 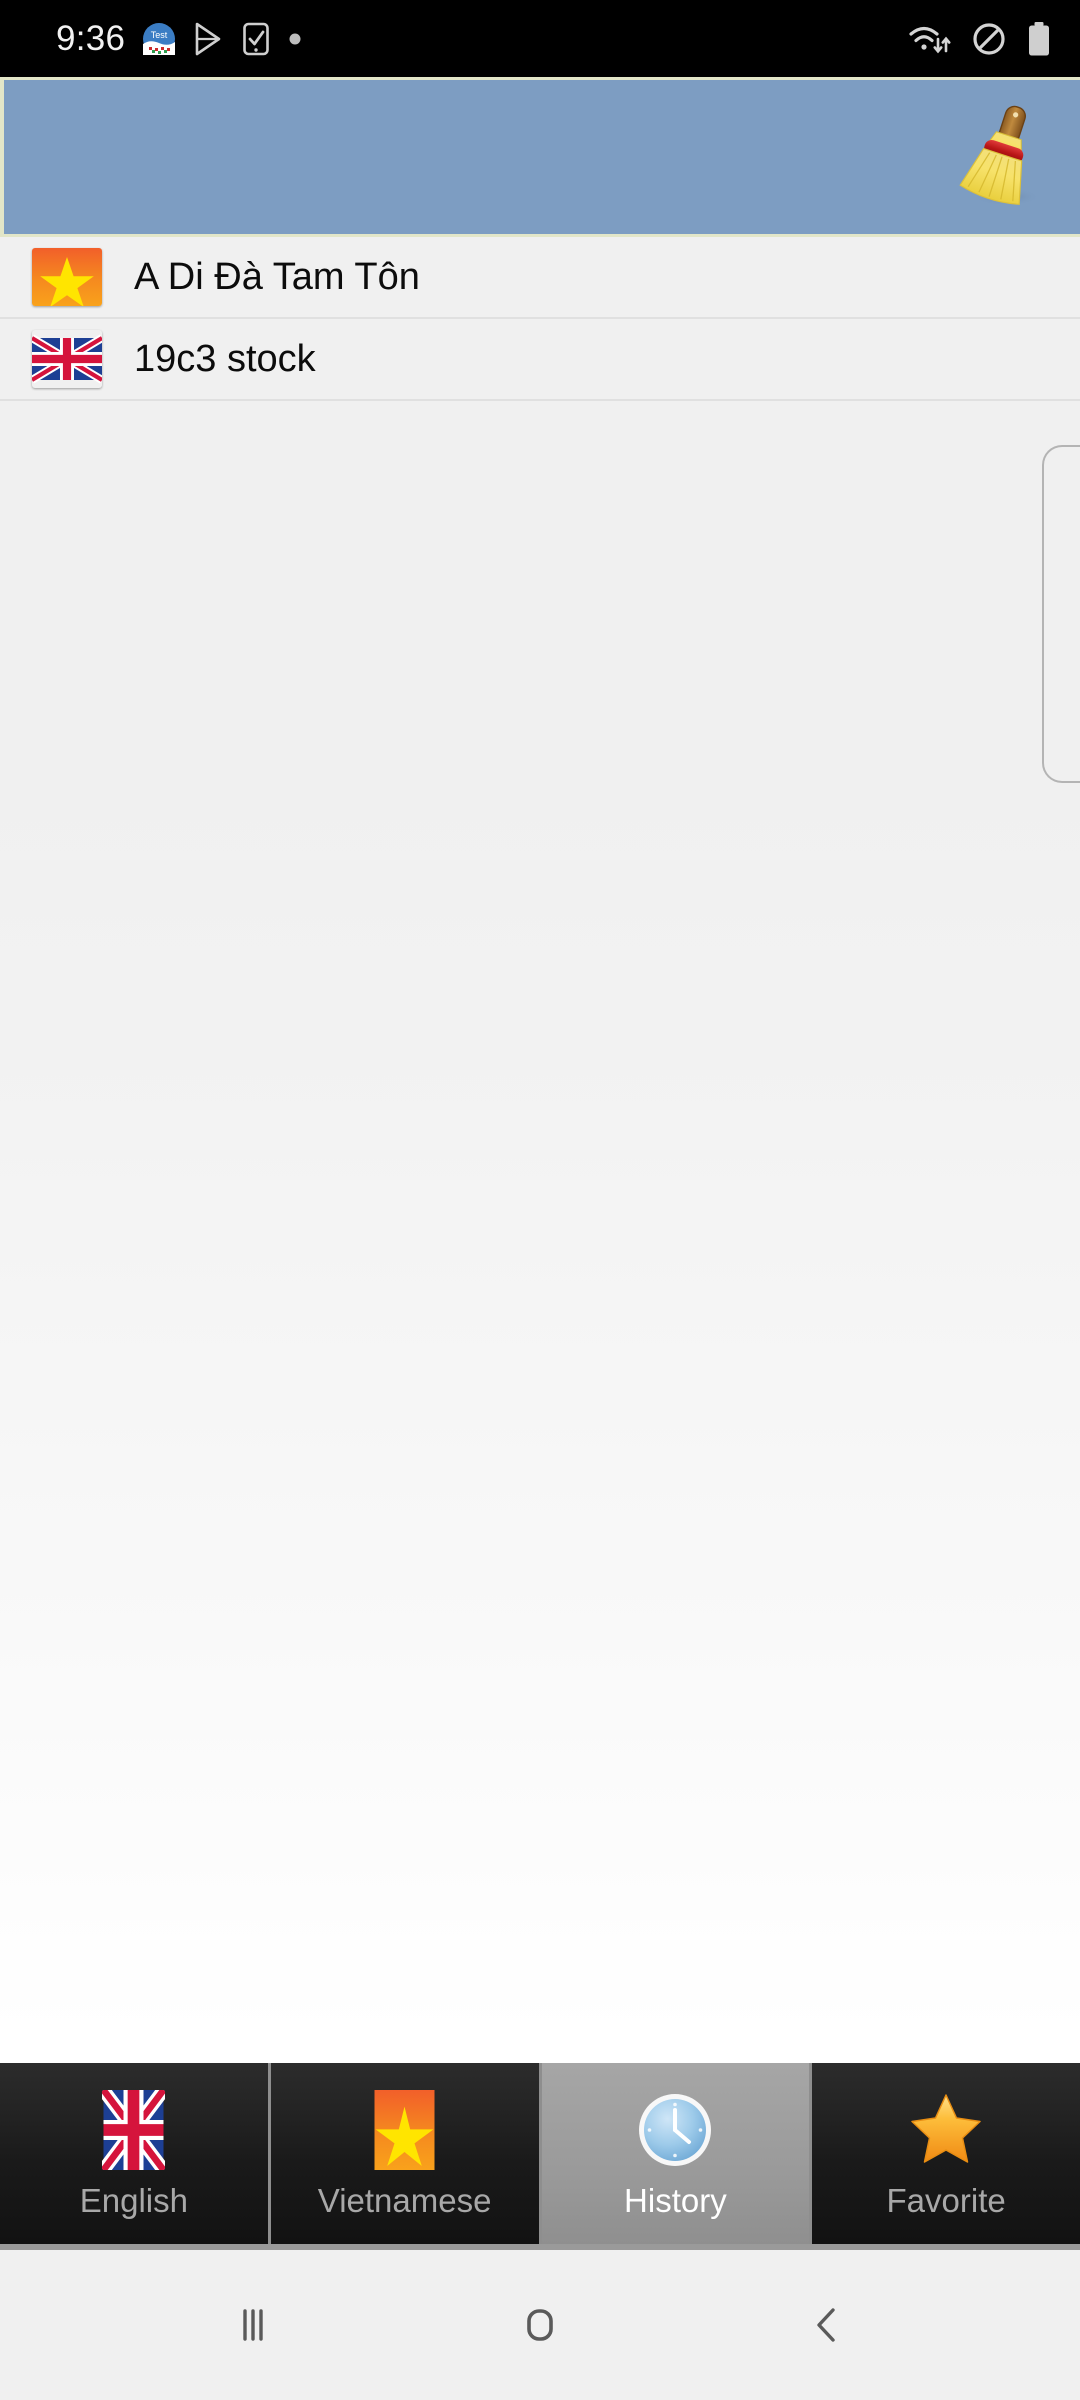 I want to click on status-bar-left-group: 9:36 Test, so click(x=179, y=38).